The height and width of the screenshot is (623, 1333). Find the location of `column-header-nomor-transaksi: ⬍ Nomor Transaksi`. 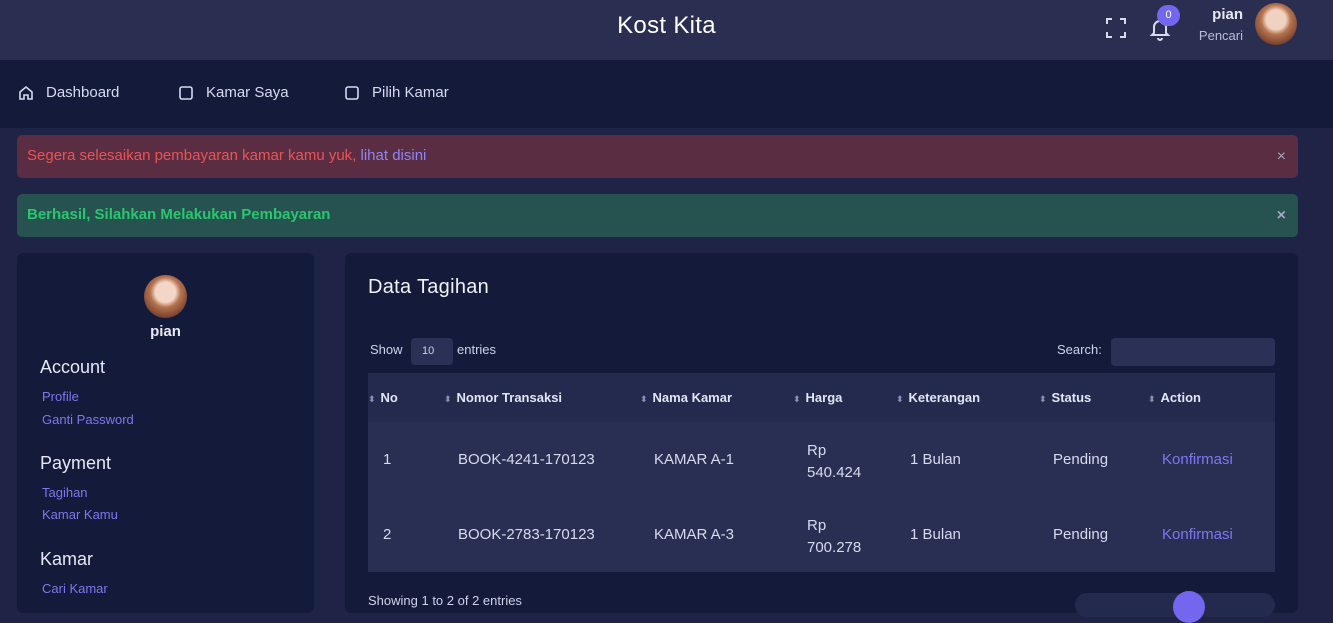

column-header-nomor-transaksi: ⬍ Nomor Transaksi is located at coordinates (503, 397).